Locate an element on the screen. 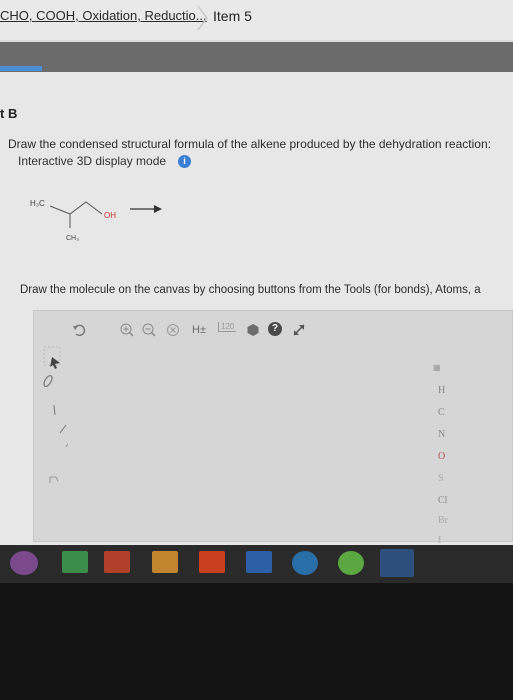  access-icon is located at coordinates (212, 562).